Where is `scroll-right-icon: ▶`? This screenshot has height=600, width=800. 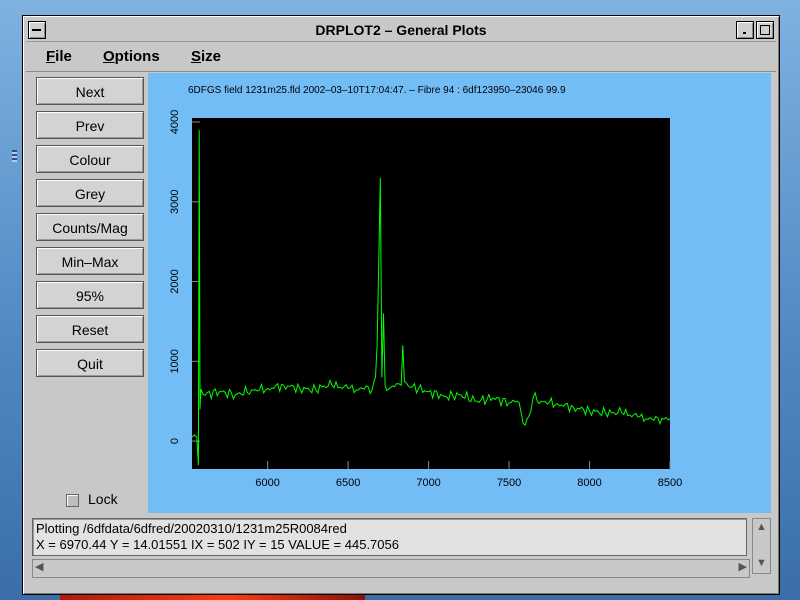
scroll-right-icon: ▶ is located at coordinates (743, 567).